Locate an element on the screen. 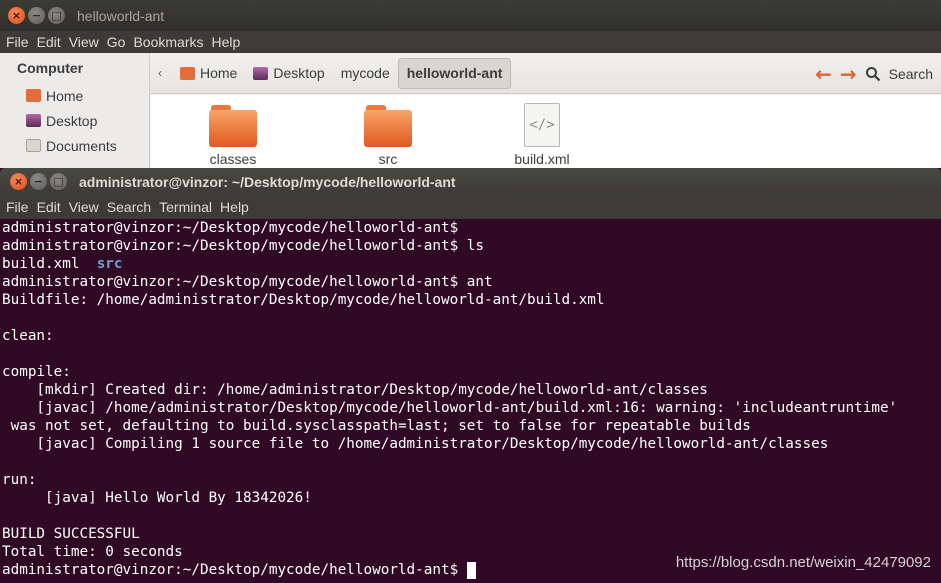 This screenshot has width=941, height=583. search-icon is located at coordinates (872, 73).